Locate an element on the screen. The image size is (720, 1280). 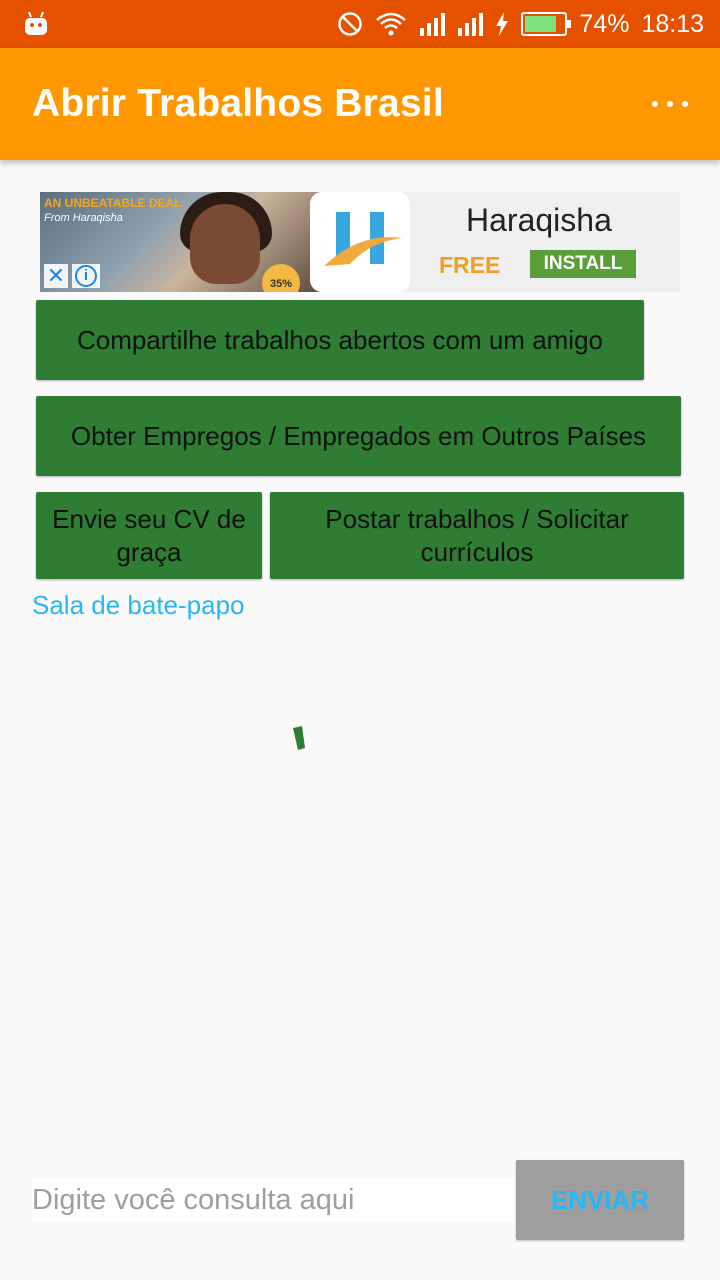
app-bar: Abrir Trabalhos Brasil is located at coordinates (360, 104).